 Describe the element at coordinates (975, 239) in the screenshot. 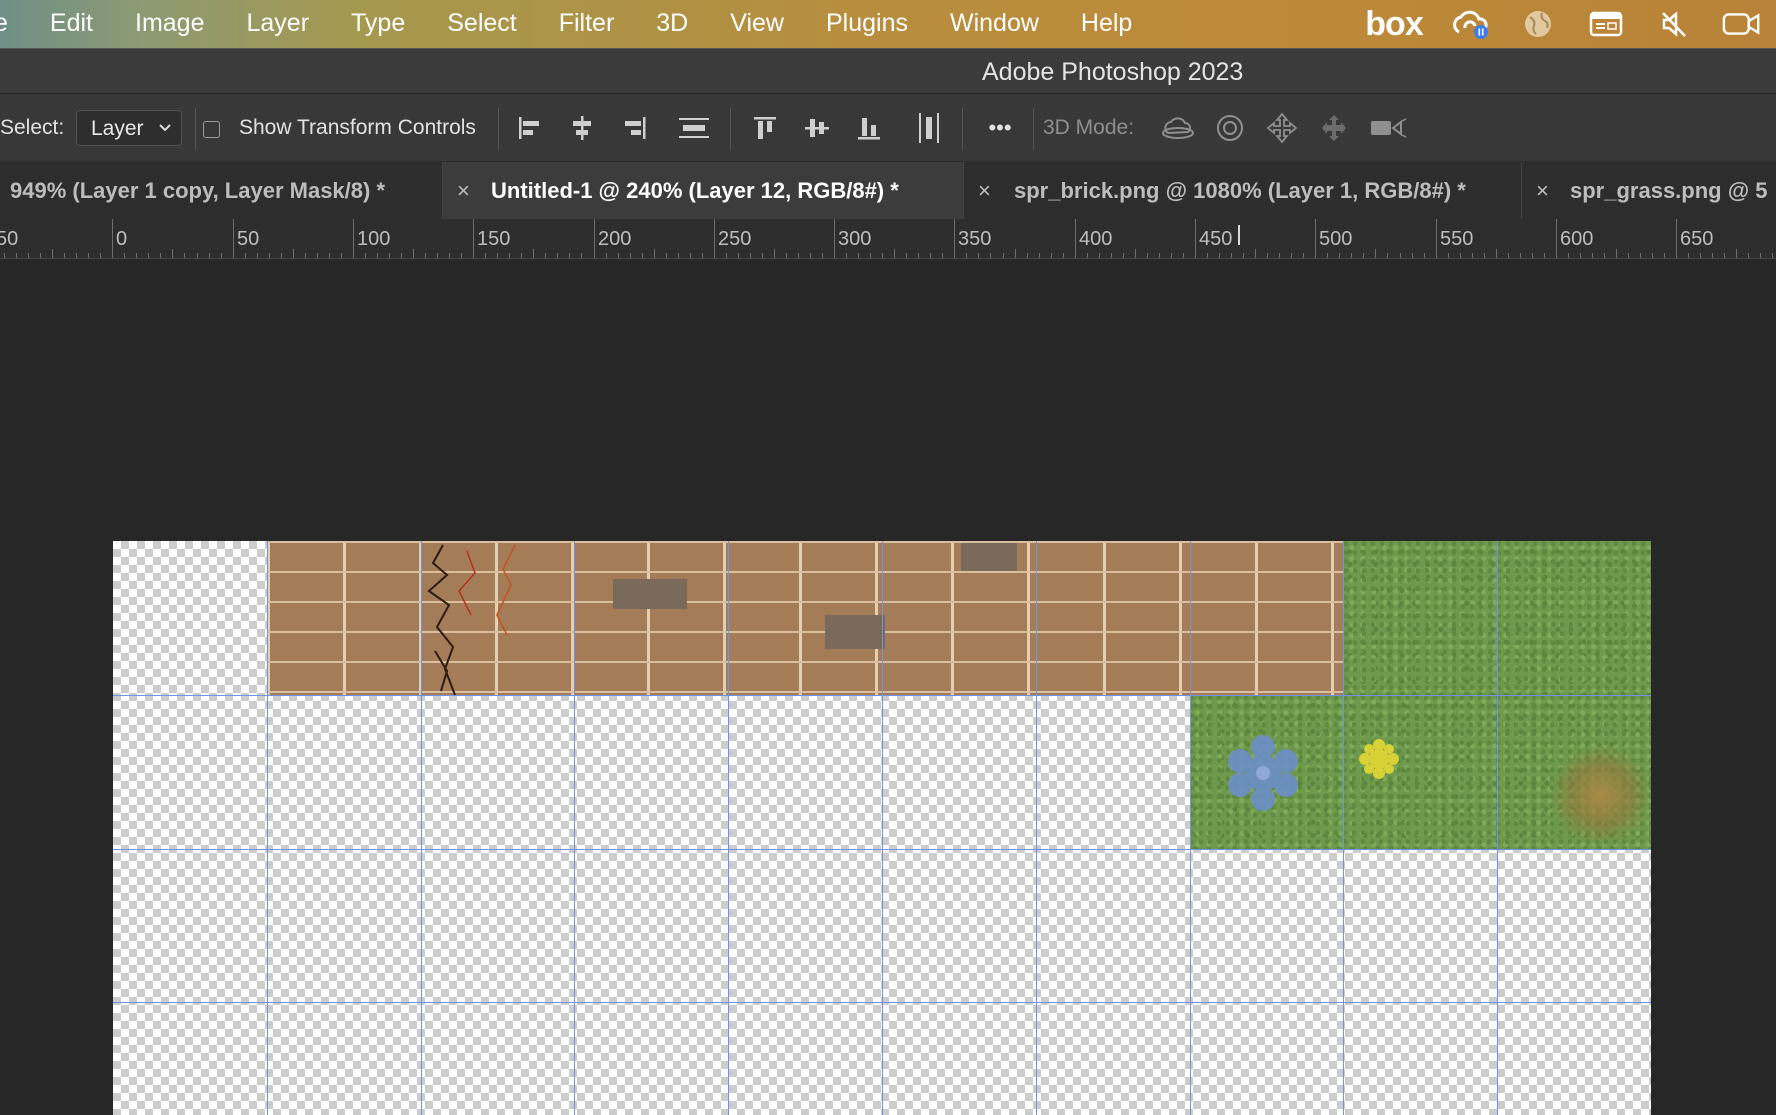

I see `ruler-label: 350` at that location.